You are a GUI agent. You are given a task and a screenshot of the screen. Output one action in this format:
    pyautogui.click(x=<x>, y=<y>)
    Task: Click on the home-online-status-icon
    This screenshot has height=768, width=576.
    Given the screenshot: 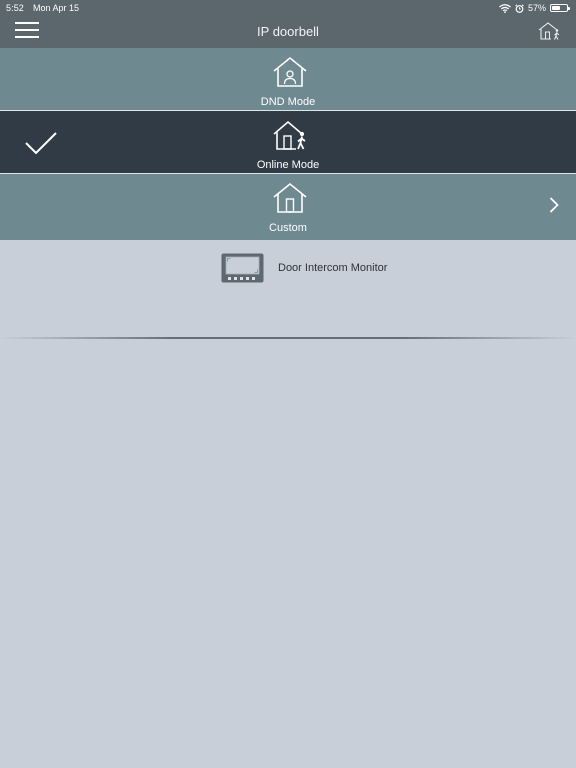 What is the action you would take?
    pyautogui.click(x=550, y=31)
    